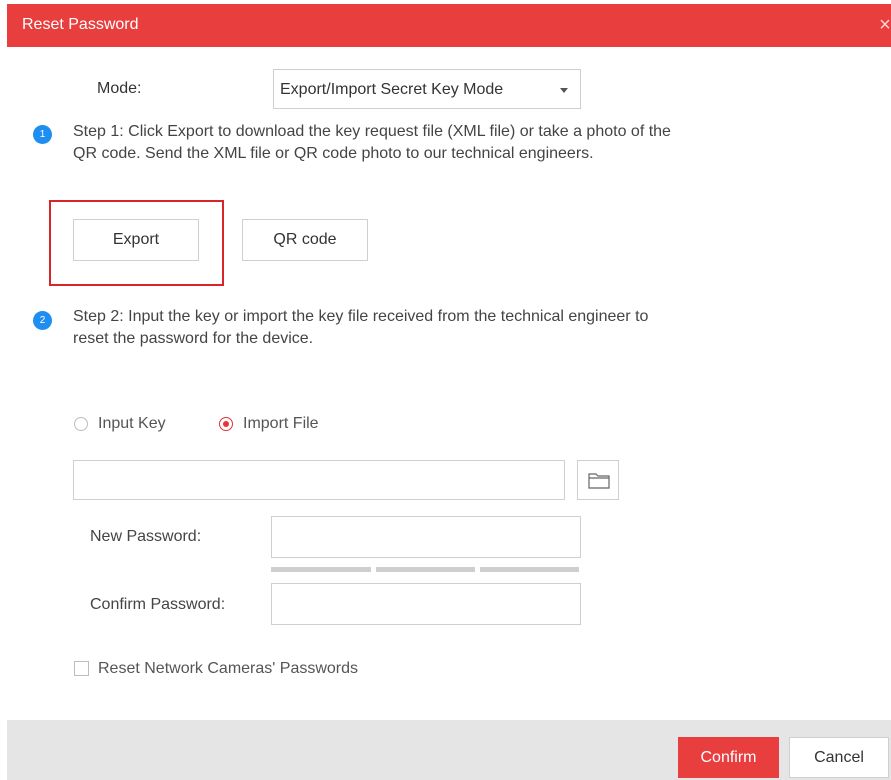  I want to click on input-key-radio, so click(81, 424).